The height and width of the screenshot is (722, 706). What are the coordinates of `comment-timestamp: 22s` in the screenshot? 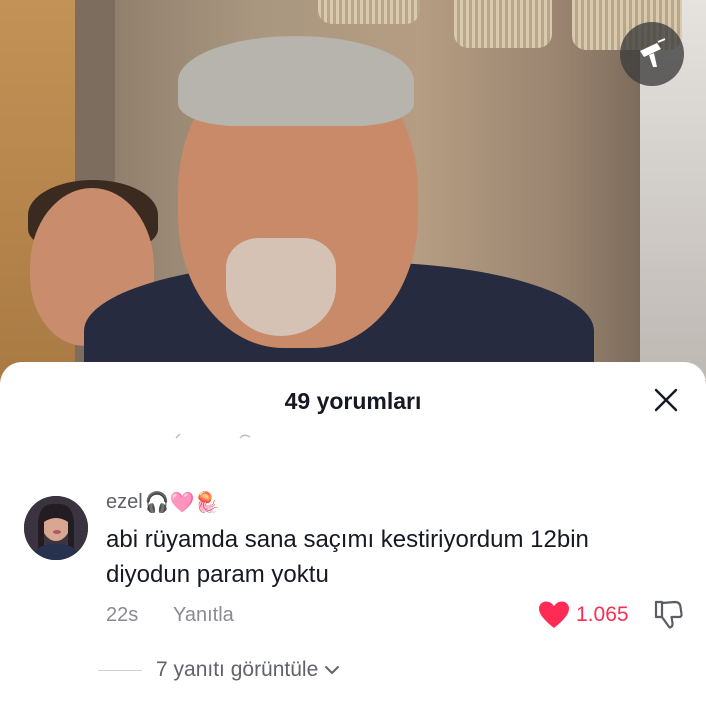 It's located at (122, 615).